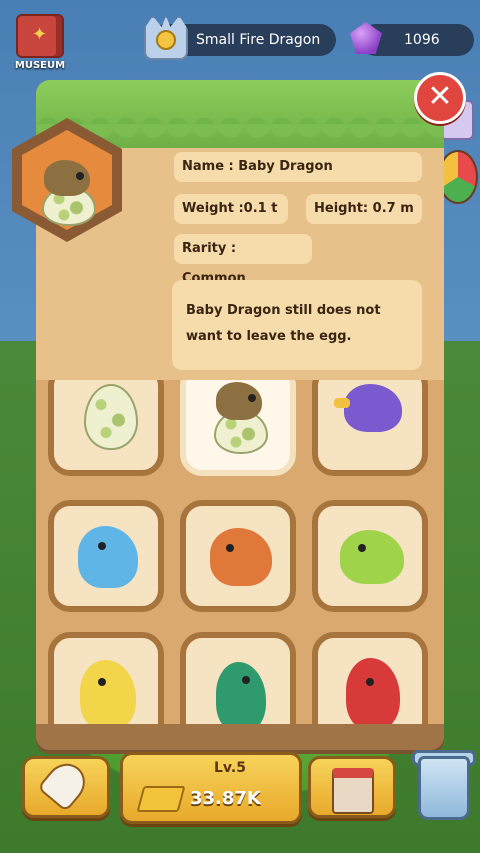 This screenshot has width=480, height=853. I want to click on coin-cost: 33.87K, so click(225, 798).